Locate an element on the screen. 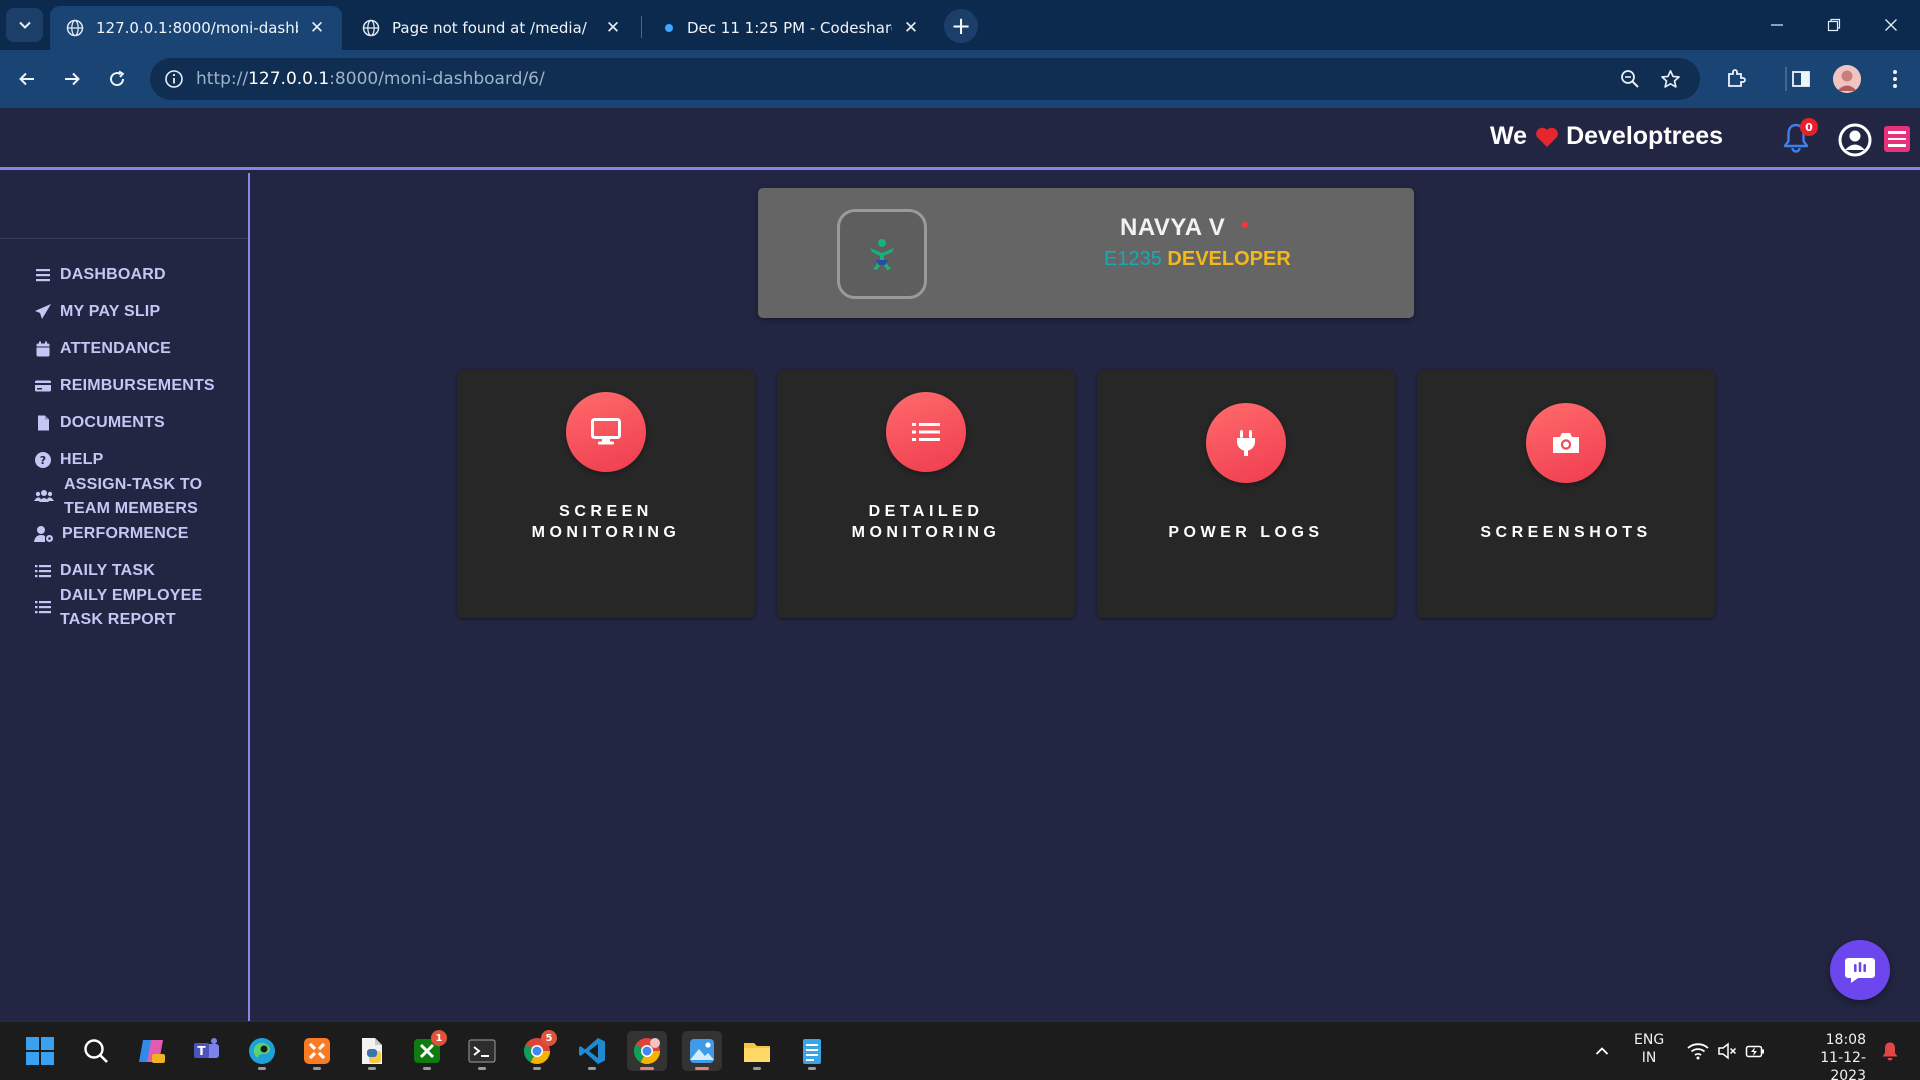 The width and height of the screenshot is (1920, 1080). taskbar-chrome-profile-app is located at coordinates (647, 1051).